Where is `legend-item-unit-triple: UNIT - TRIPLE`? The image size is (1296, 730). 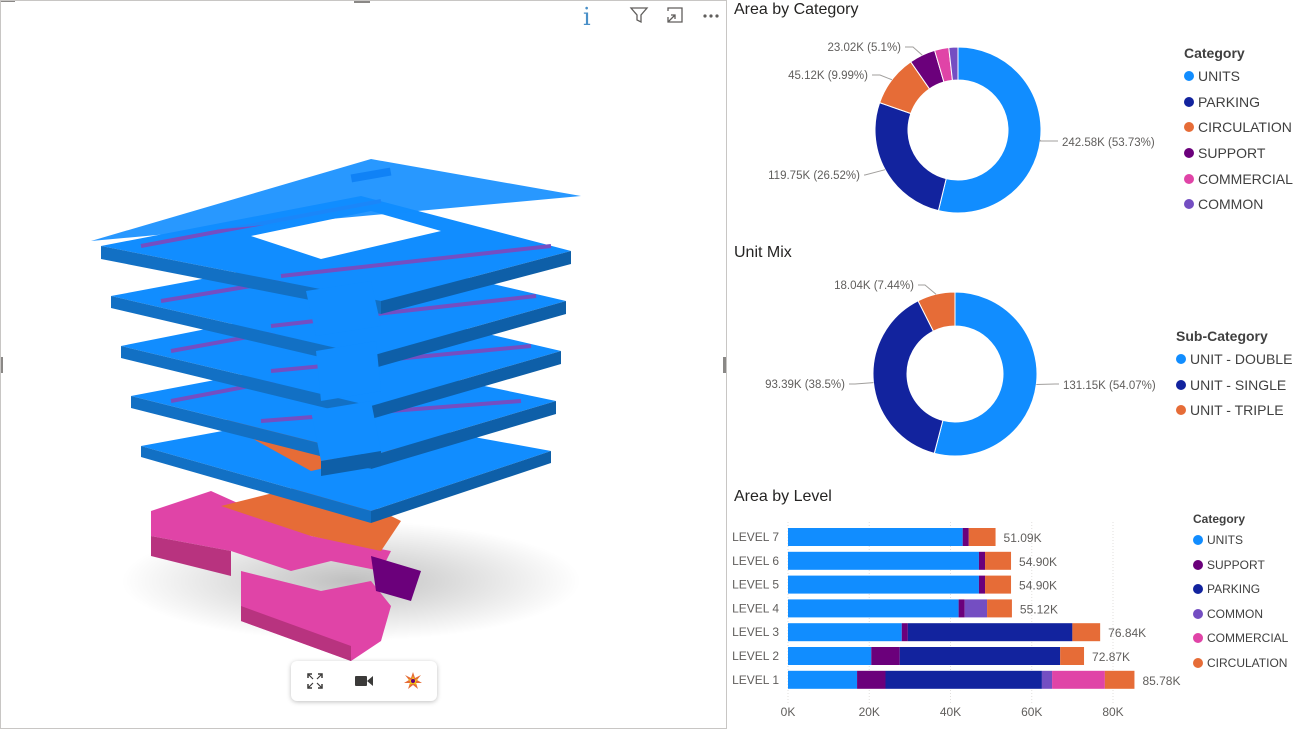 legend-item-unit-triple: UNIT - TRIPLE is located at coordinates (1234, 410).